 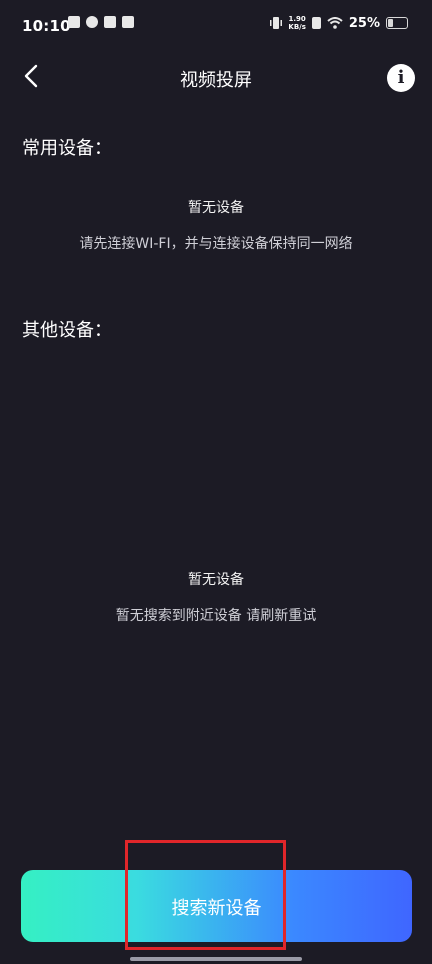 I want to click on sim-icon, so click(x=316, y=23).